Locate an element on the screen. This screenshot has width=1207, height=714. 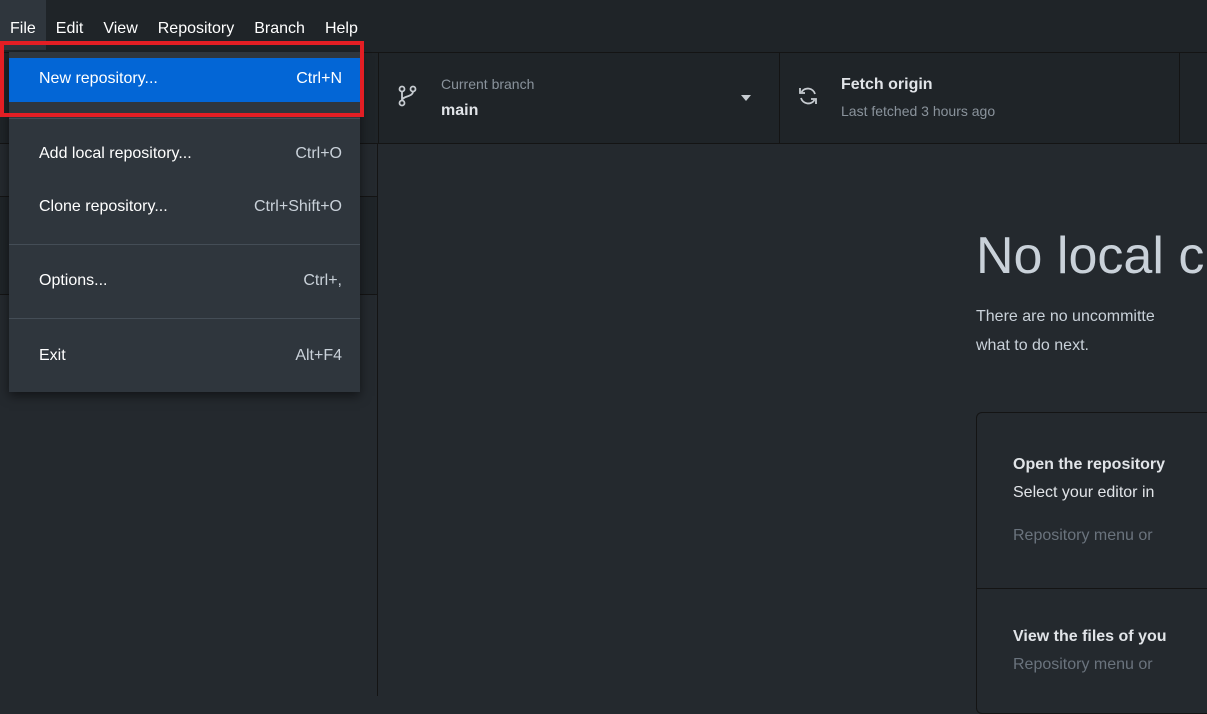
menu-item-clone-repository: Clone repository... Ctrl+Shift+O is located at coordinates (184, 208).